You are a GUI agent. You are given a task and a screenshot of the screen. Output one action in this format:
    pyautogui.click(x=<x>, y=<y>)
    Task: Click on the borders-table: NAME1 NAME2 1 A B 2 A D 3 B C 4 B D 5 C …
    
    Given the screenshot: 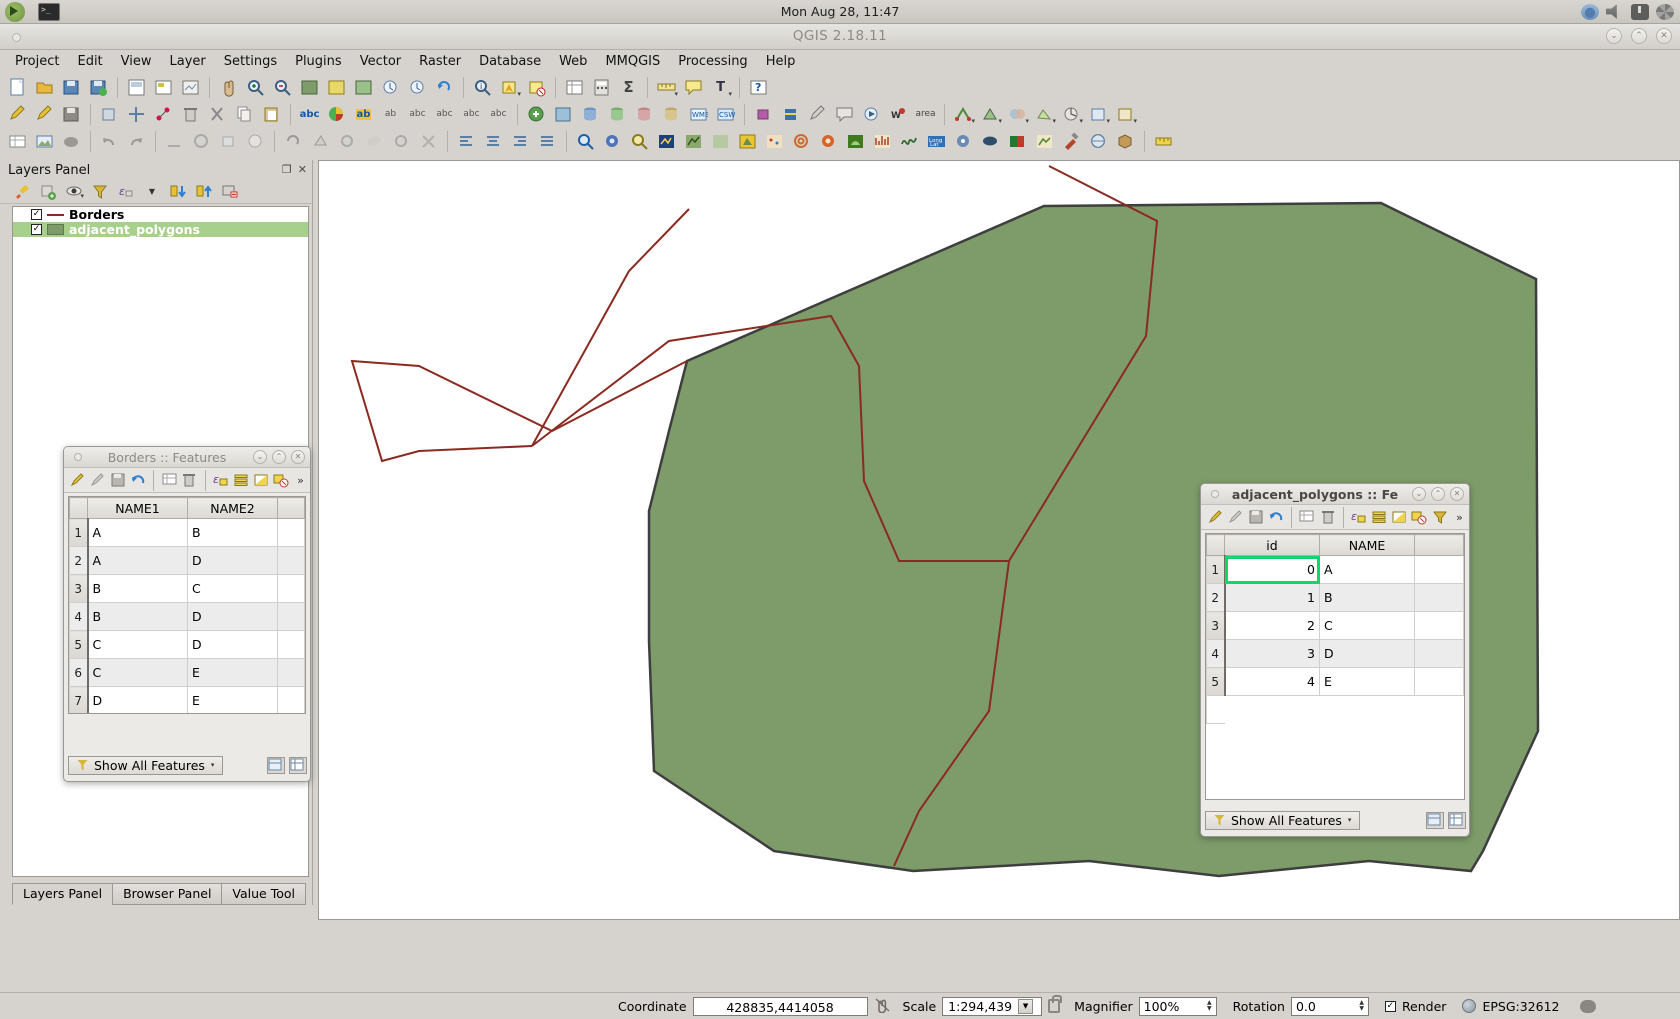 What is the action you would take?
    pyautogui.click(x=187, y=605)
    